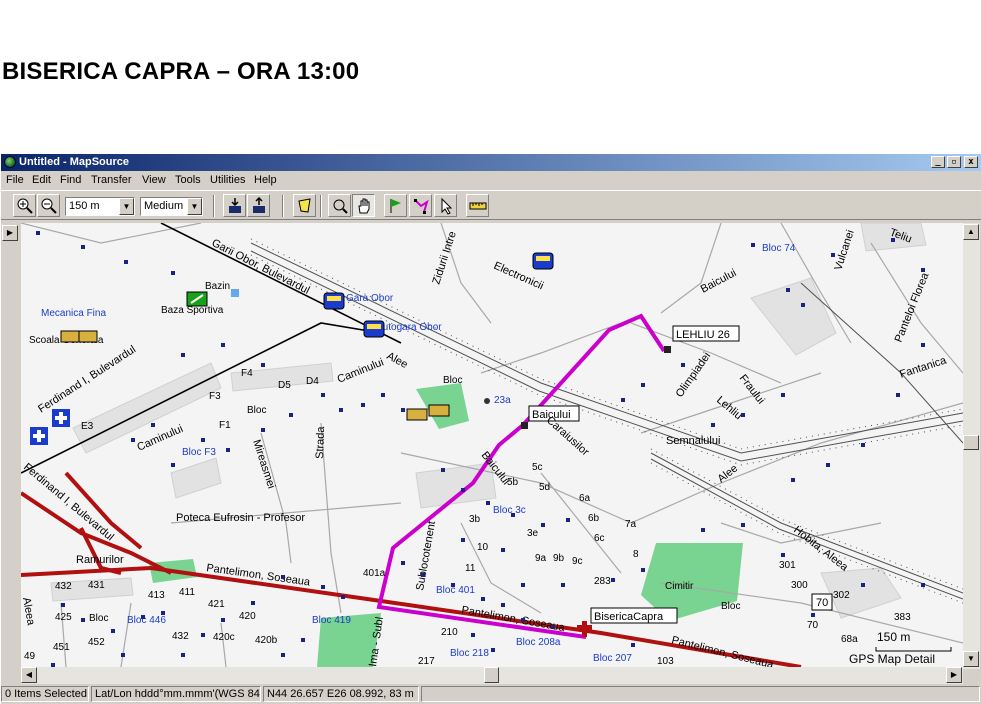 Image resolution: width=981 pixels, height=704 pixels. I want to click on panel-toggle-button: ▶, so click(10, 233).